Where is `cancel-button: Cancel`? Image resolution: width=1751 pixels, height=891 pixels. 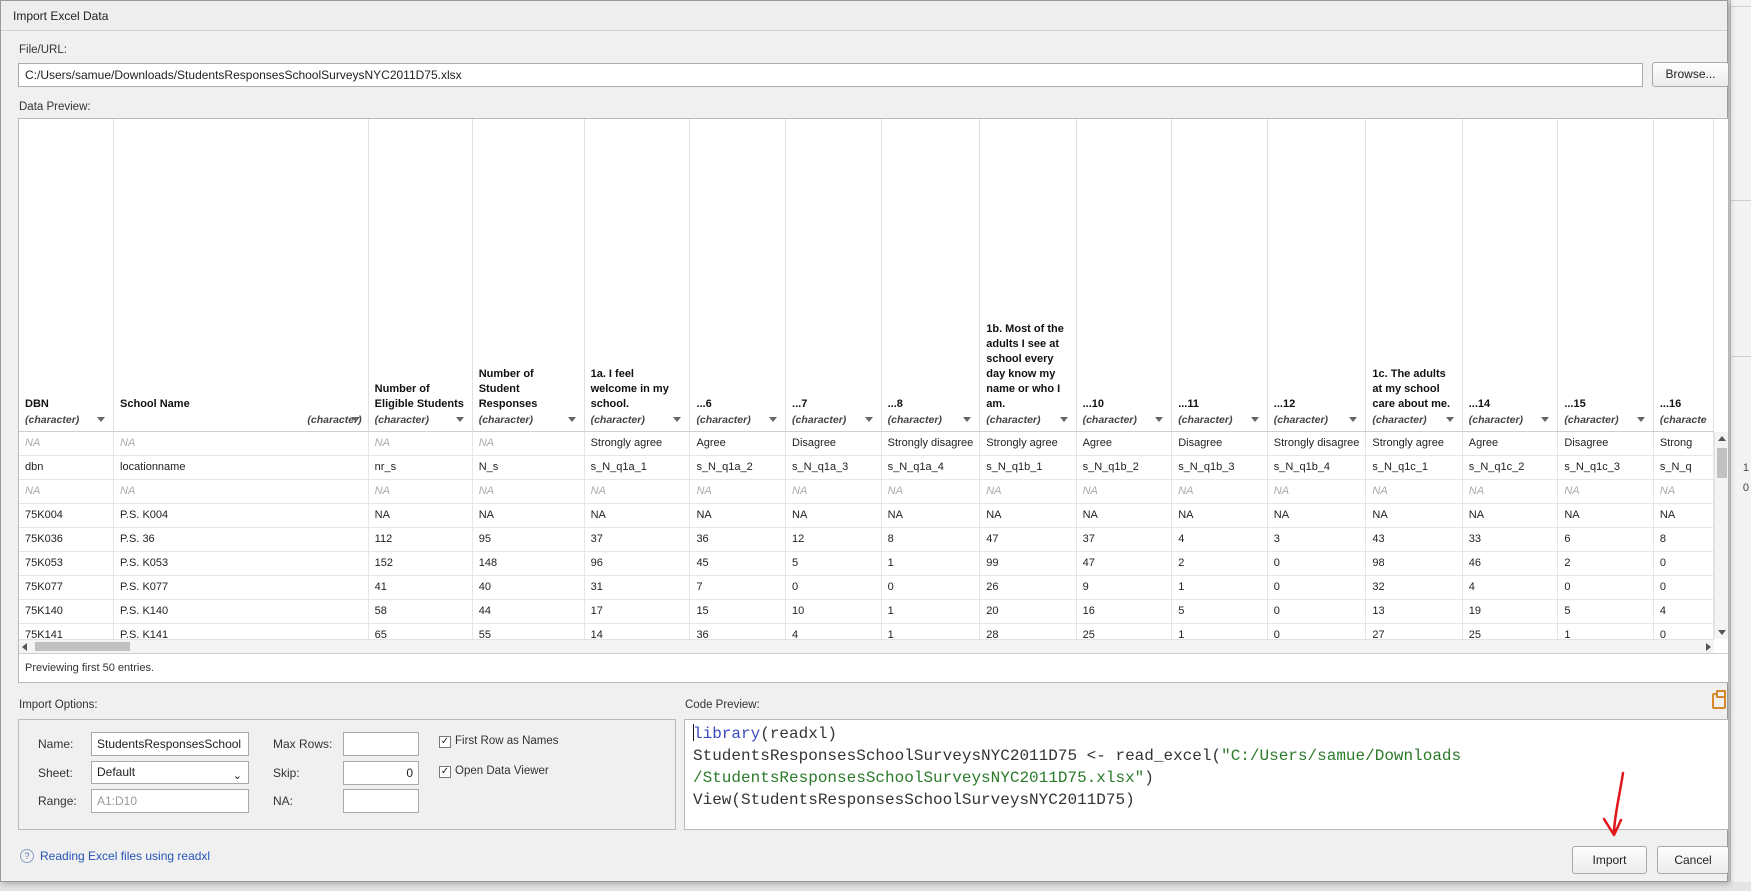
cancel-button: Cancel is located at coordinates (1693, 860).